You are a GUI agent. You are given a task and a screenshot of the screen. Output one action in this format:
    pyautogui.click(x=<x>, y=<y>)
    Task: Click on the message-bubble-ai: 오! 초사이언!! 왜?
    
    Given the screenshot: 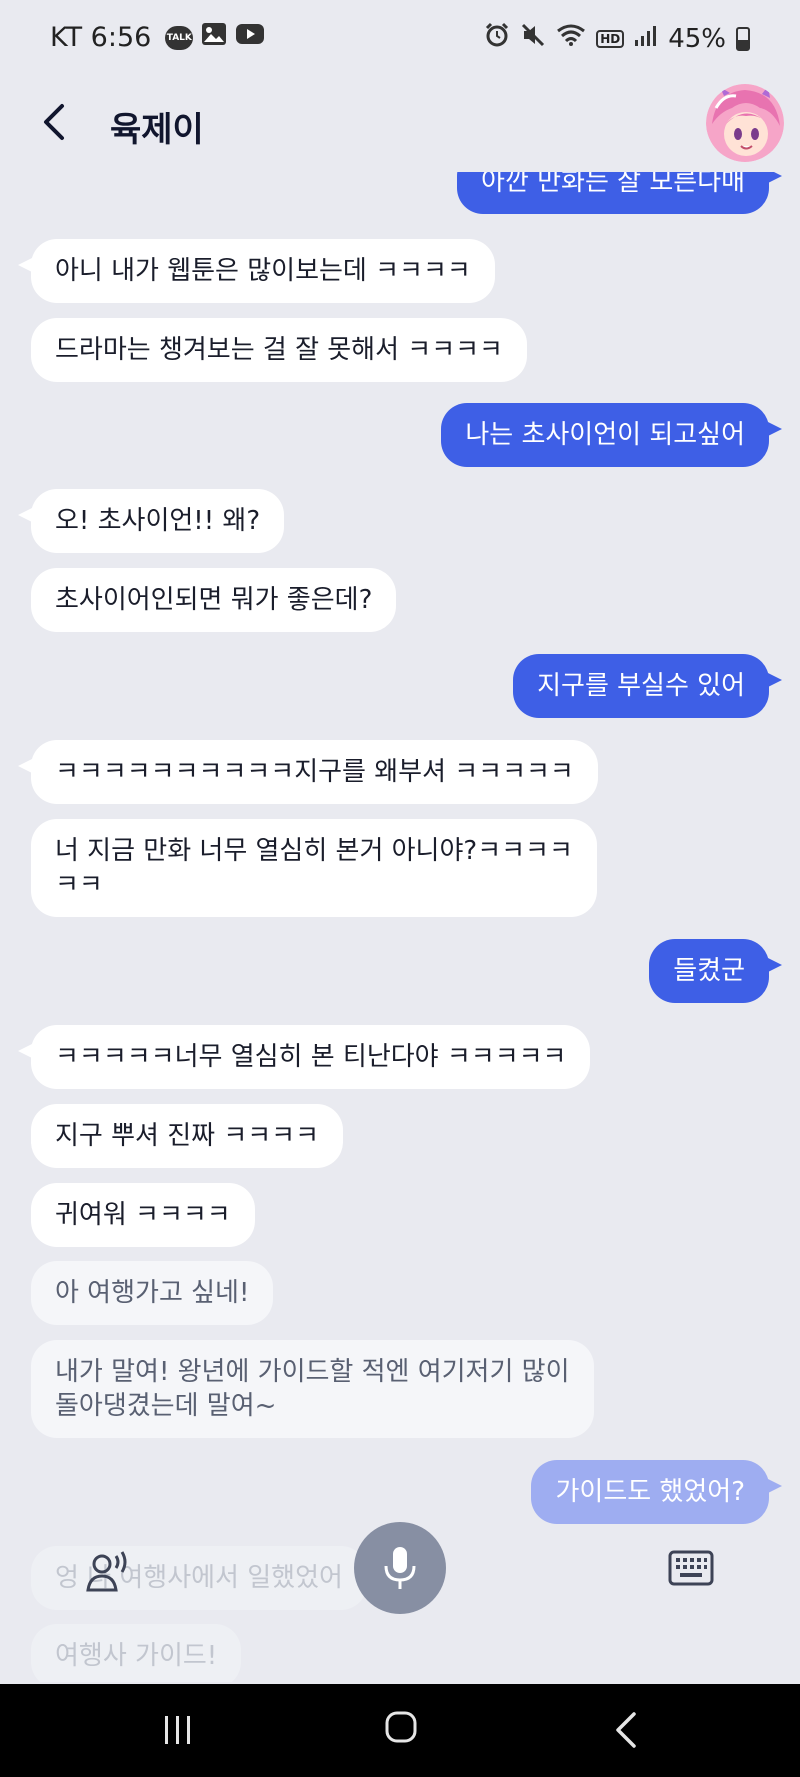 What is the action you would take?
    pyautogui.click(x=151, y=521)
    